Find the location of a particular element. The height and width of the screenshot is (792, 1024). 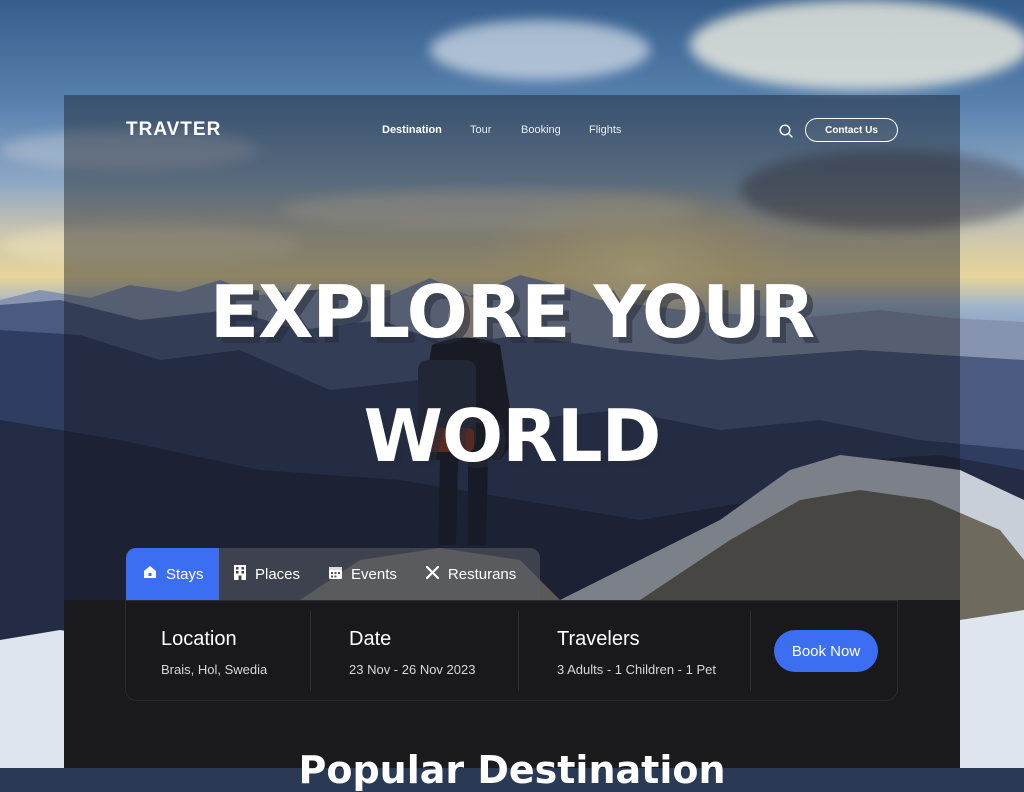

calendar-icon is located at coordinates (335, 574).